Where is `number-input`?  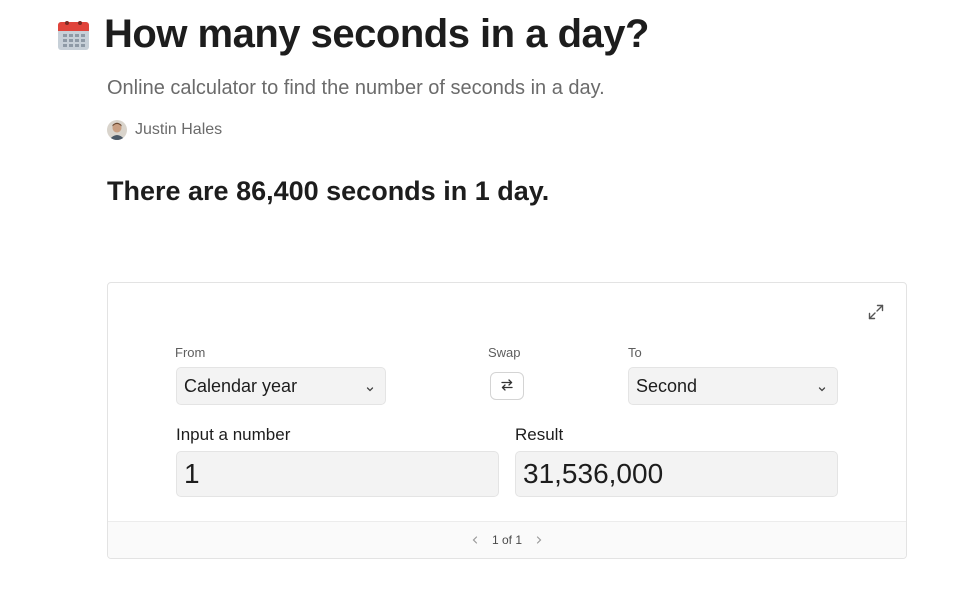
number-input is located at coordinates (341, 474).